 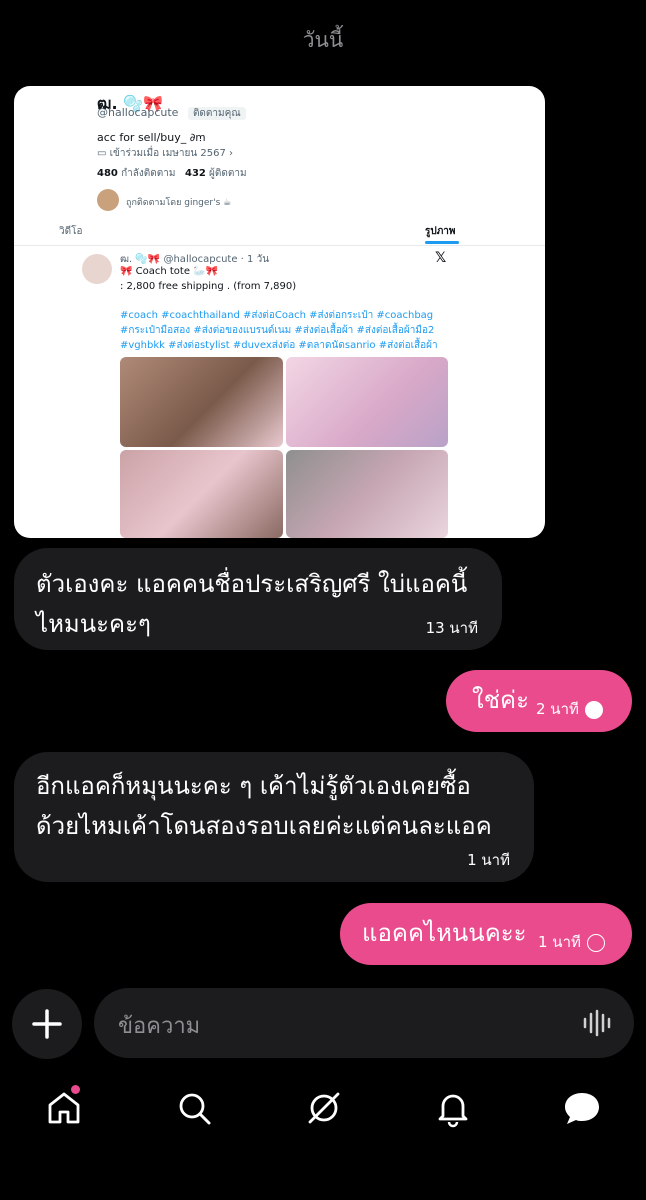 What do you see at coordinates (453, 1108) in the screenshot?
I see `notifications-icon` at bounding box center [453, 1108].